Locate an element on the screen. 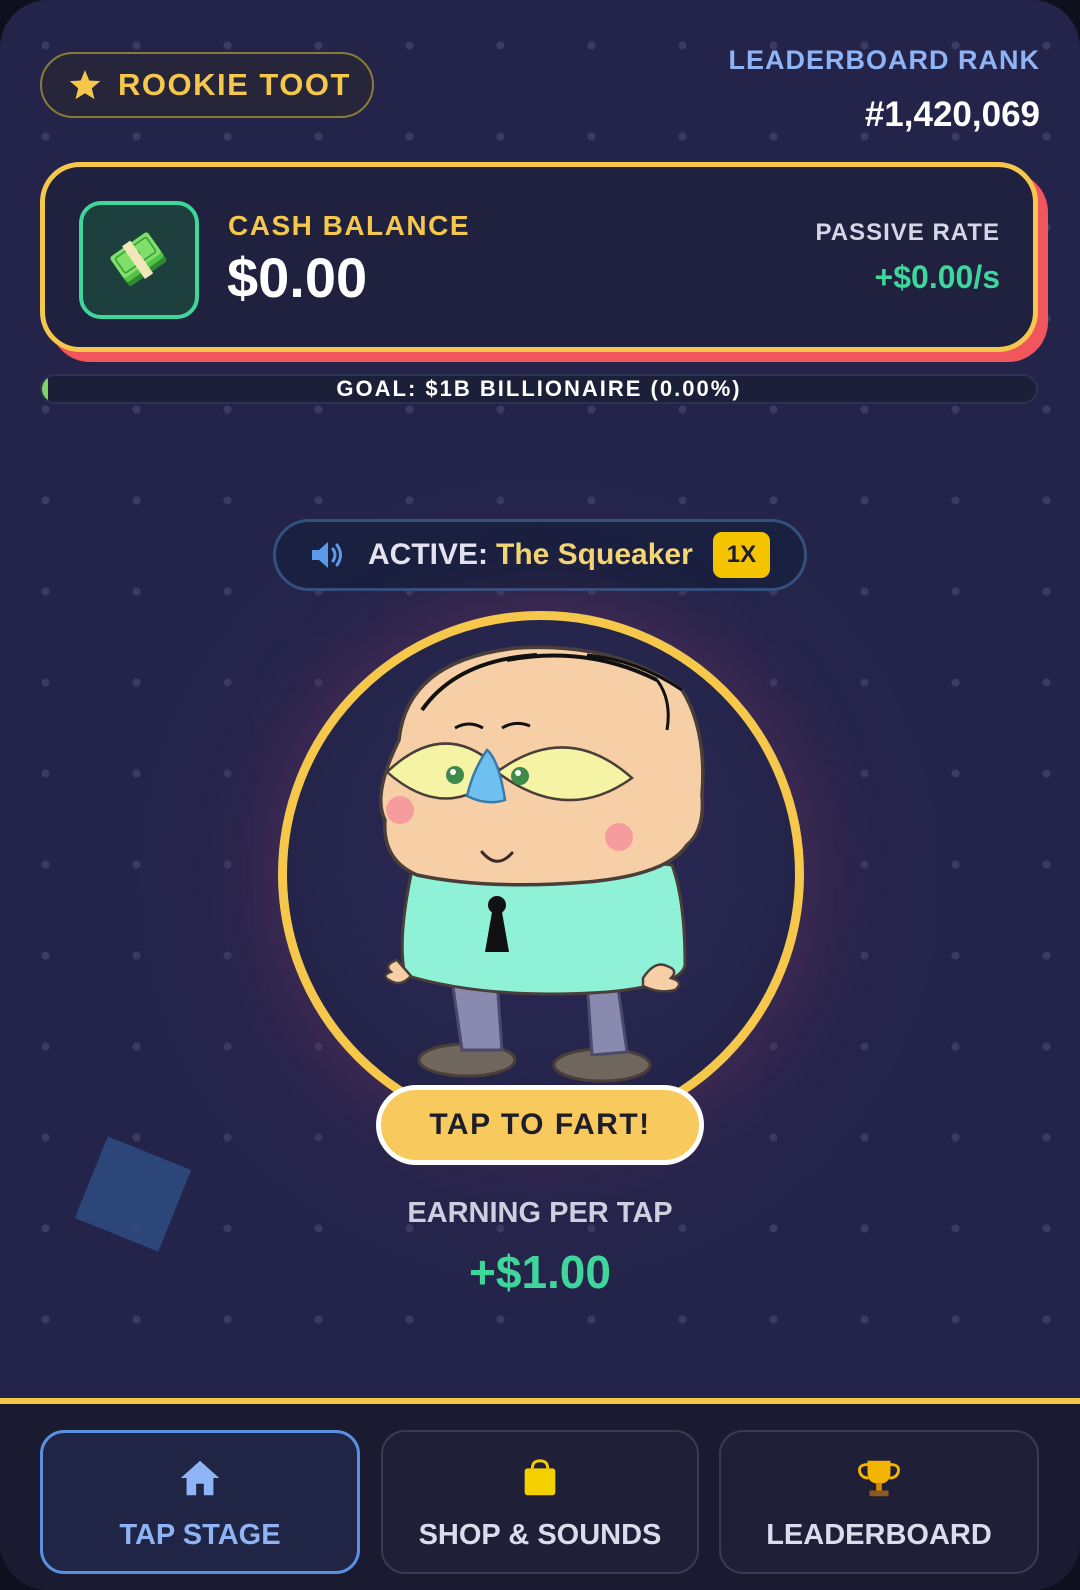 Image resolution: width=1080 pixels, height=1590 pixels. cash-balance-value: $0.00 is located at coordinates (297, 277).